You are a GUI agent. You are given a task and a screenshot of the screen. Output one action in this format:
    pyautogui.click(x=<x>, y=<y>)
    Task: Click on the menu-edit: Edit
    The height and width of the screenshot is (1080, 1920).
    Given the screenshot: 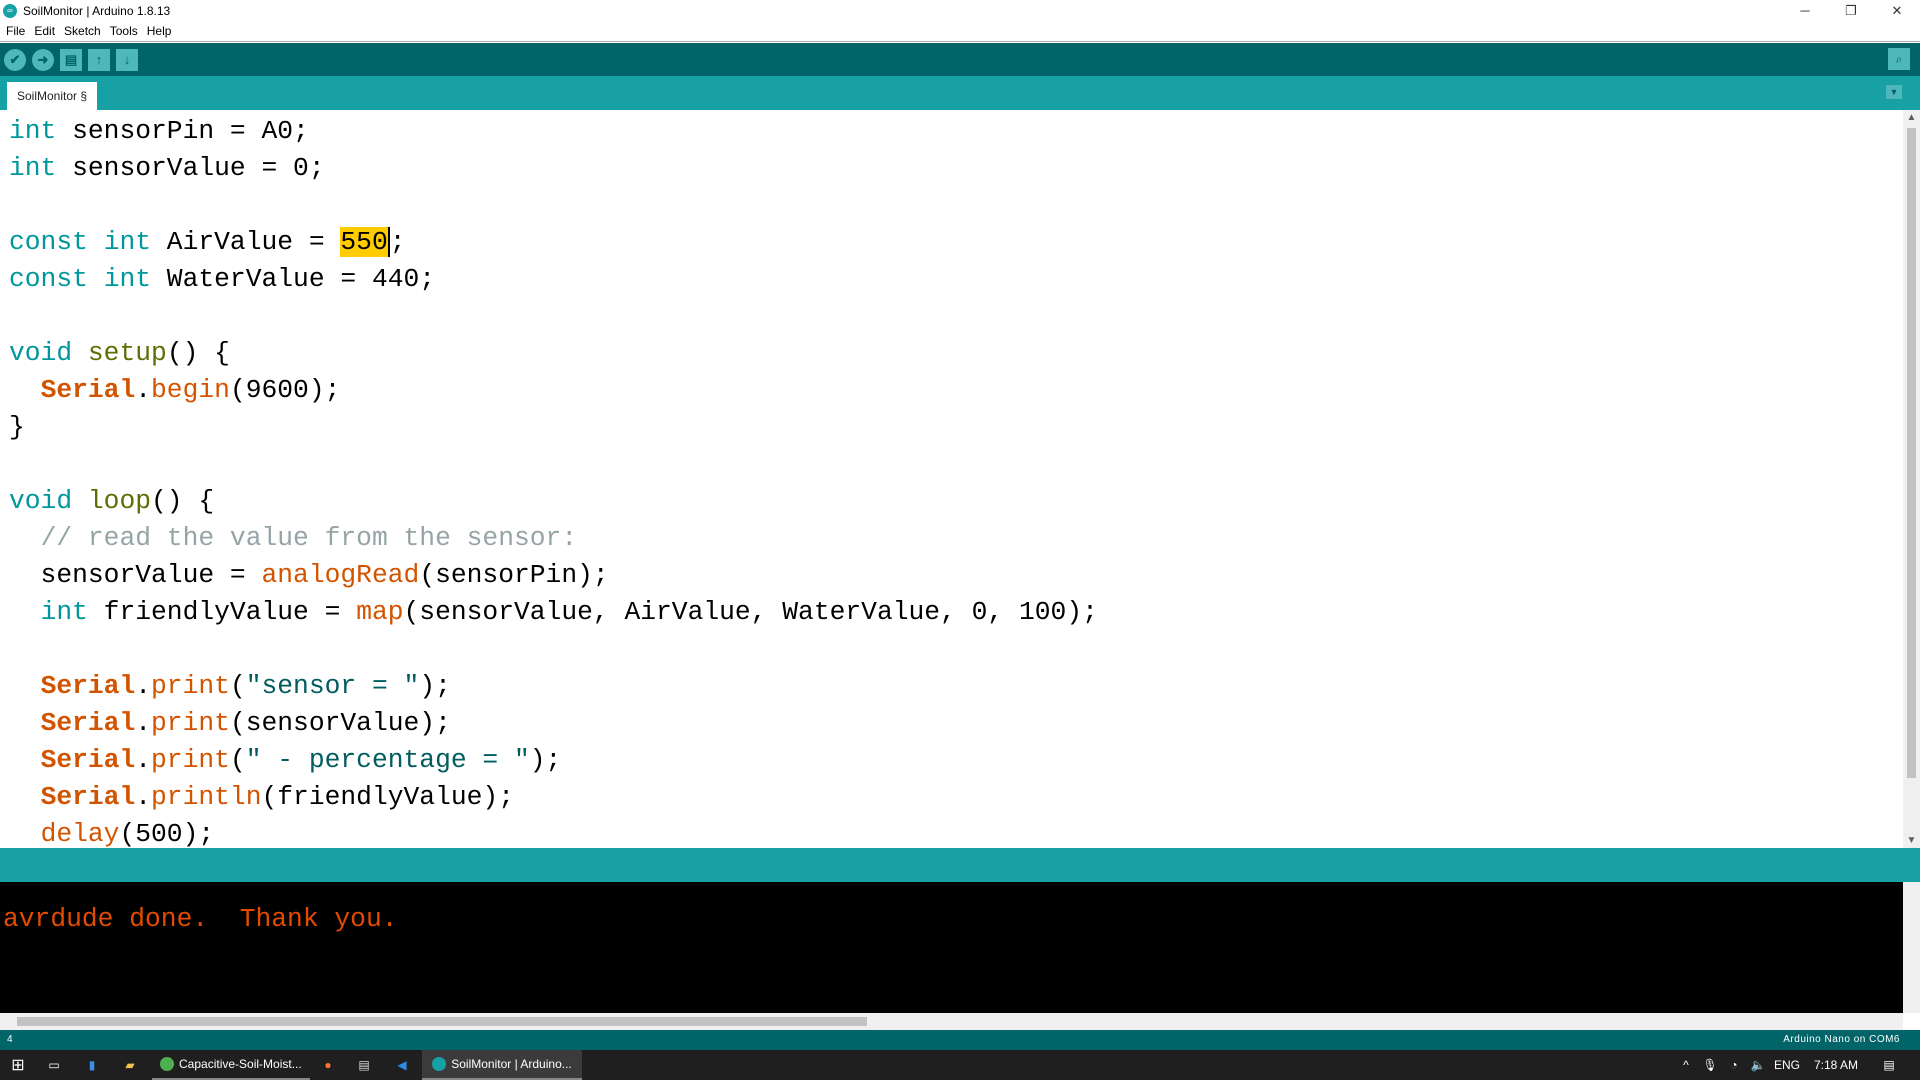 What is the action you would take?
    pyautogui.click(x=44, y=31)
    